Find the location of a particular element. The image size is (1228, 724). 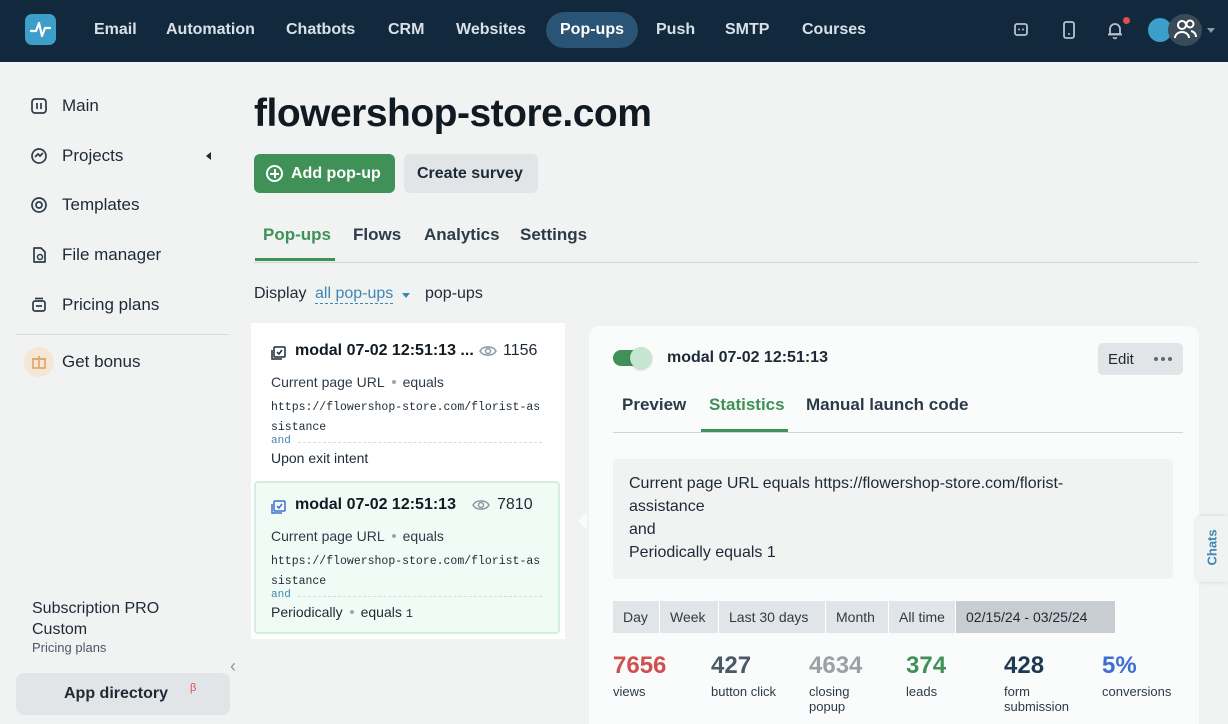

trigger-operator: equals is located at coordinates (381, 612).